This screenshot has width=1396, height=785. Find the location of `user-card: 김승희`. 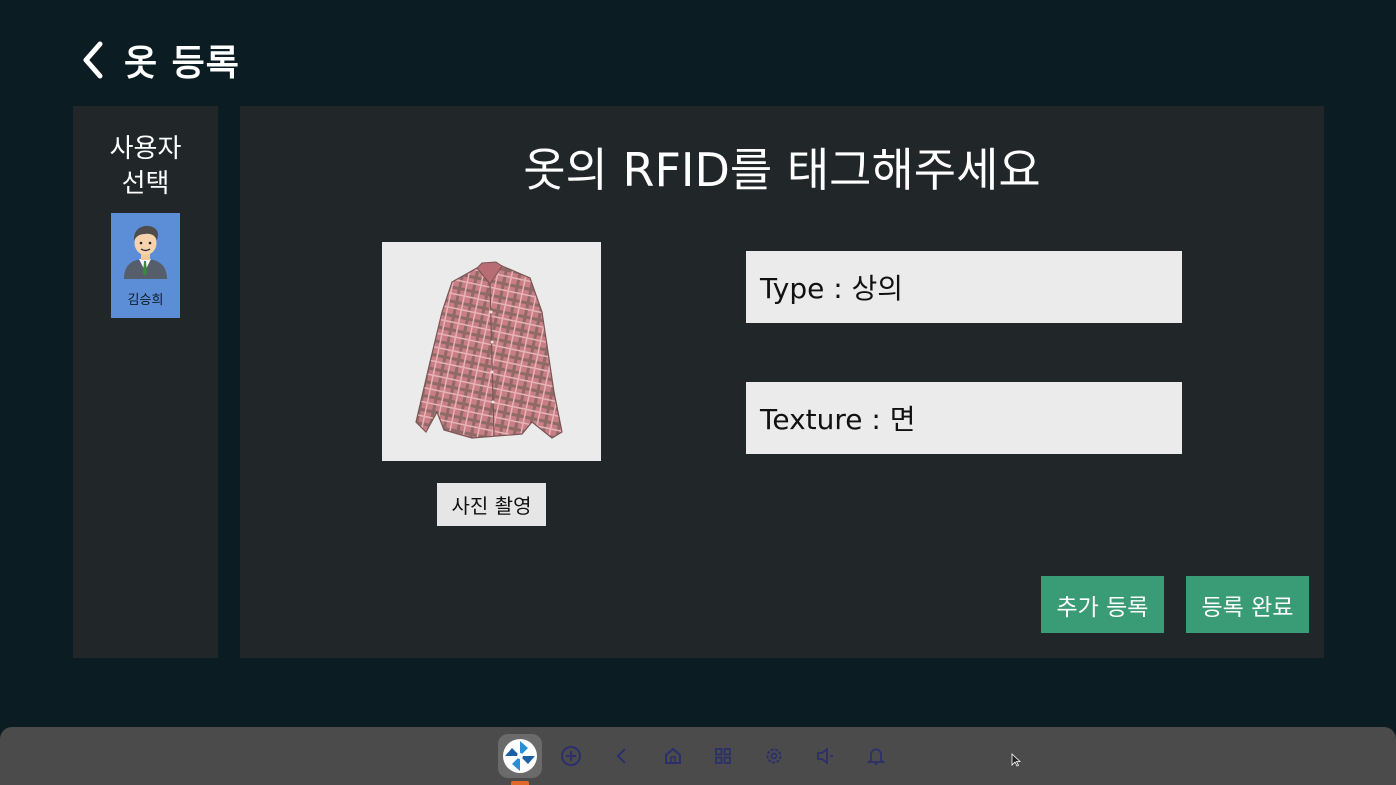

user-card: 김승희 is located at coordinates (145, 265).